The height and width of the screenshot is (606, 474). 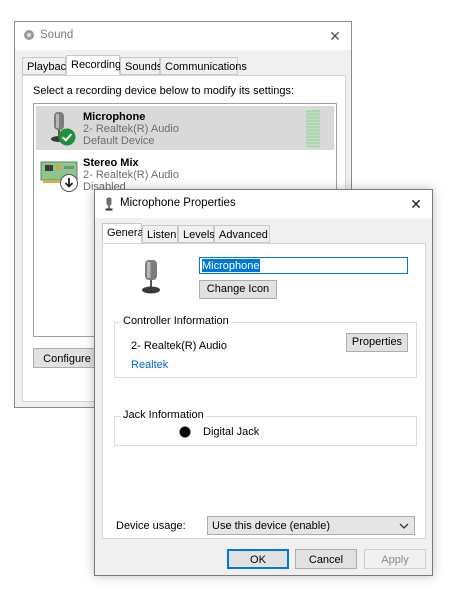 What do you see at coordinates (238, 289) in the screenshot?
I see `change-icon-button: Change Icon` at bounding box center [238, 289].